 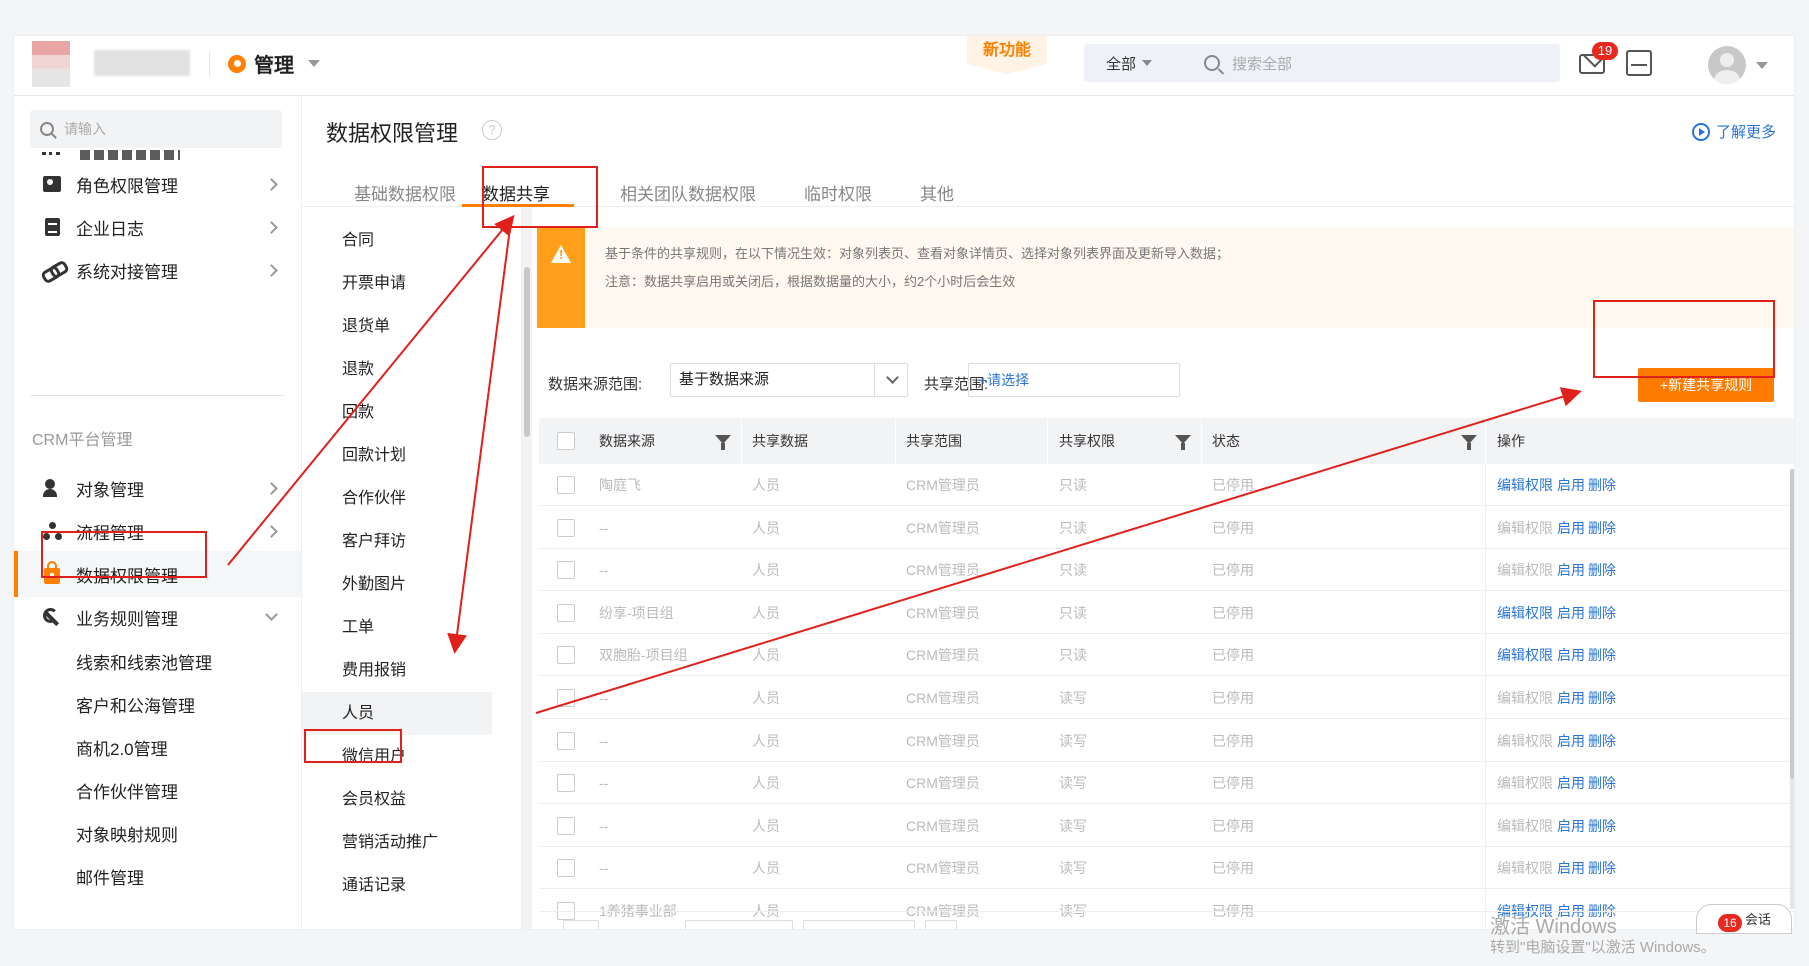 What do you see at coordinates (274, 63) in the screenshot?
I see `app-switcher: 管理` at bounding box center [274, 63].